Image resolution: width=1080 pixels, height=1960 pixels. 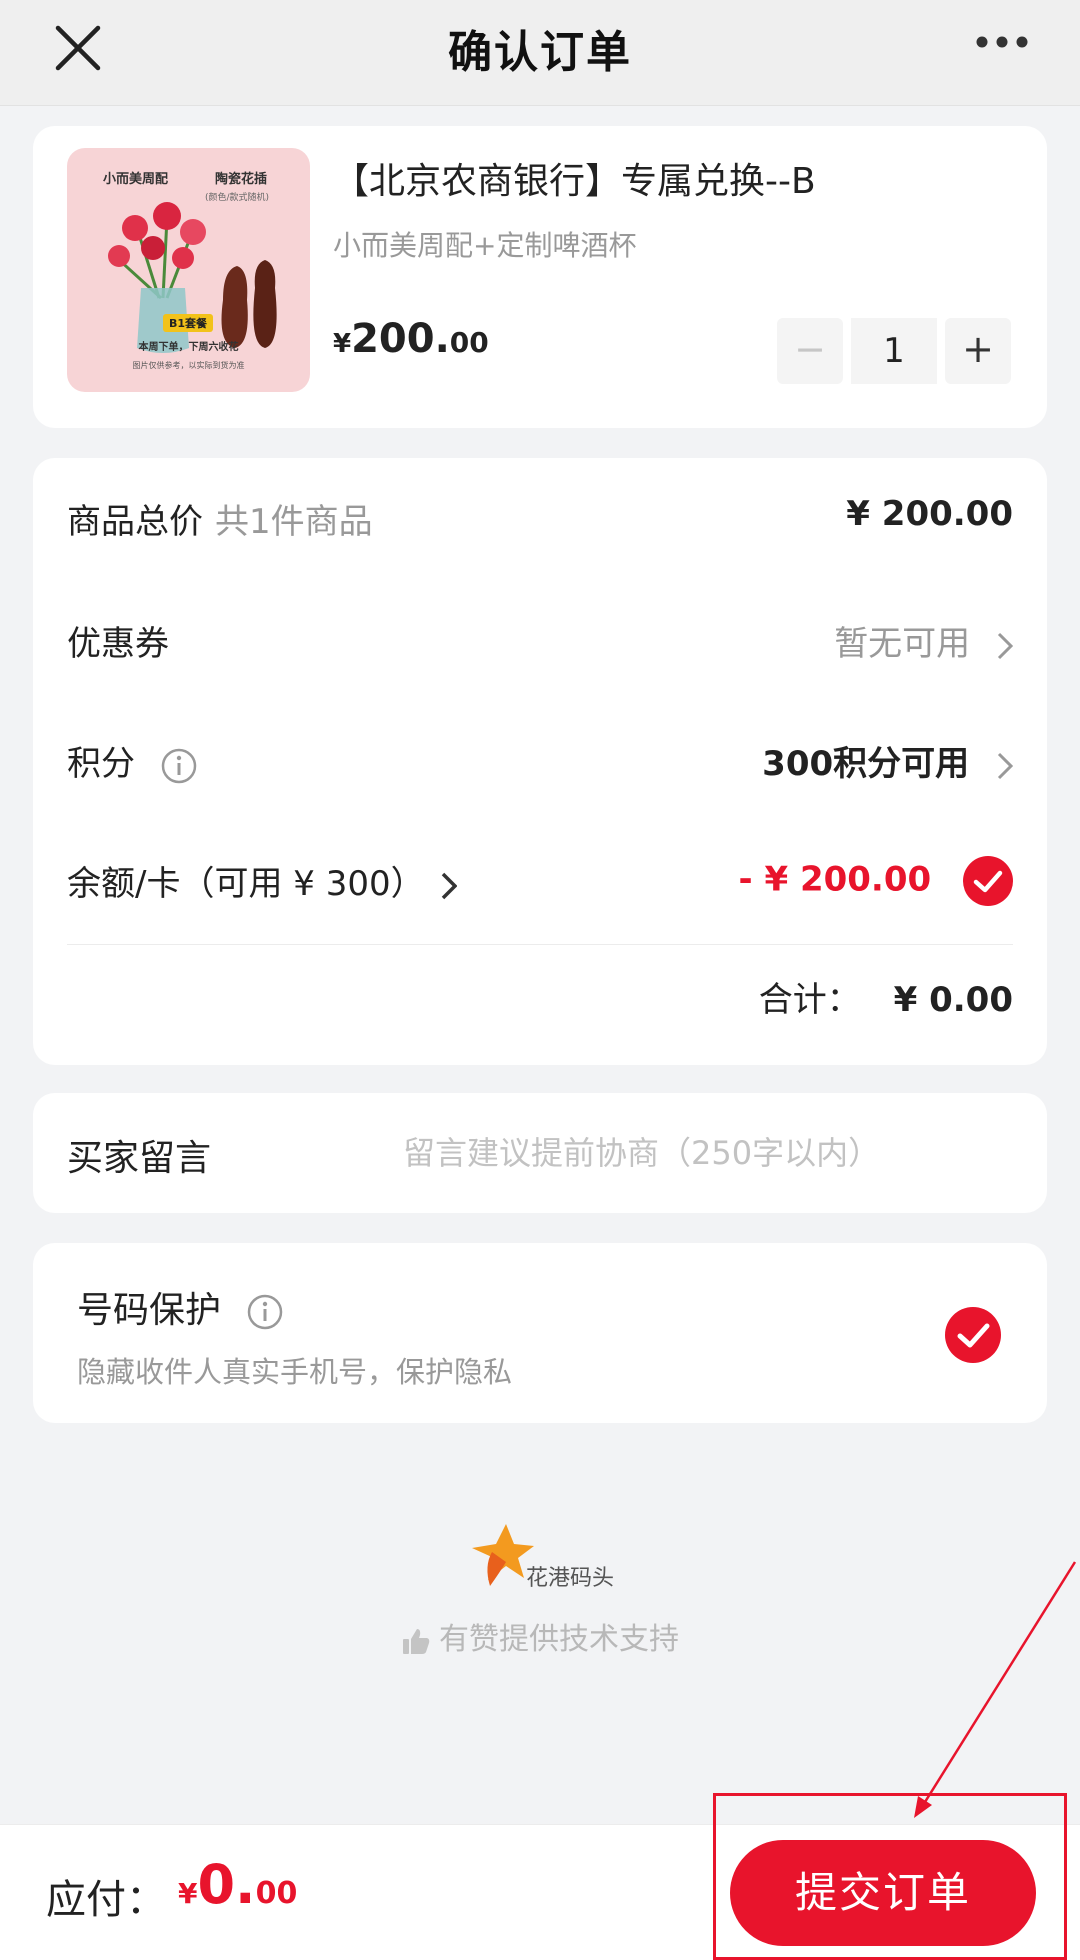 What do you see at coordinates (953, 1000) in the screenshot?
I see `subtotal-value: ¥ 0.00` at bounding box center [953, 1000].